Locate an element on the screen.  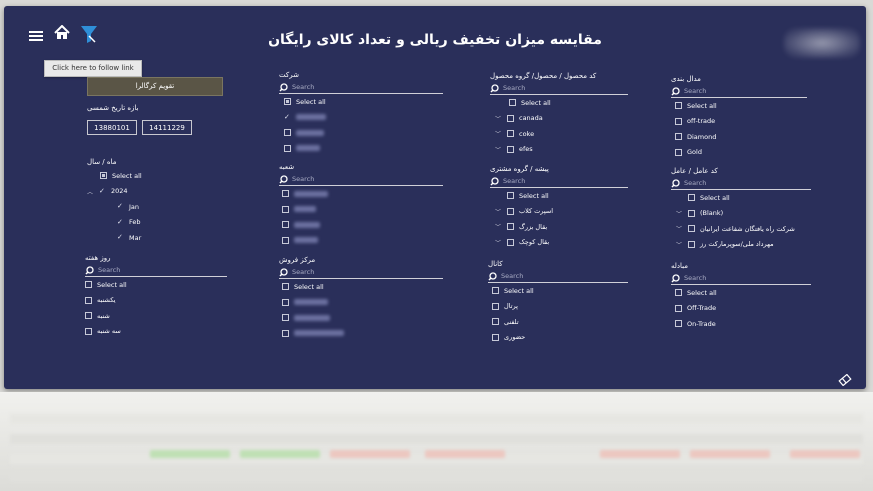
list-item: ﹀ بقال کوچک is located at coordinates (559, 243).